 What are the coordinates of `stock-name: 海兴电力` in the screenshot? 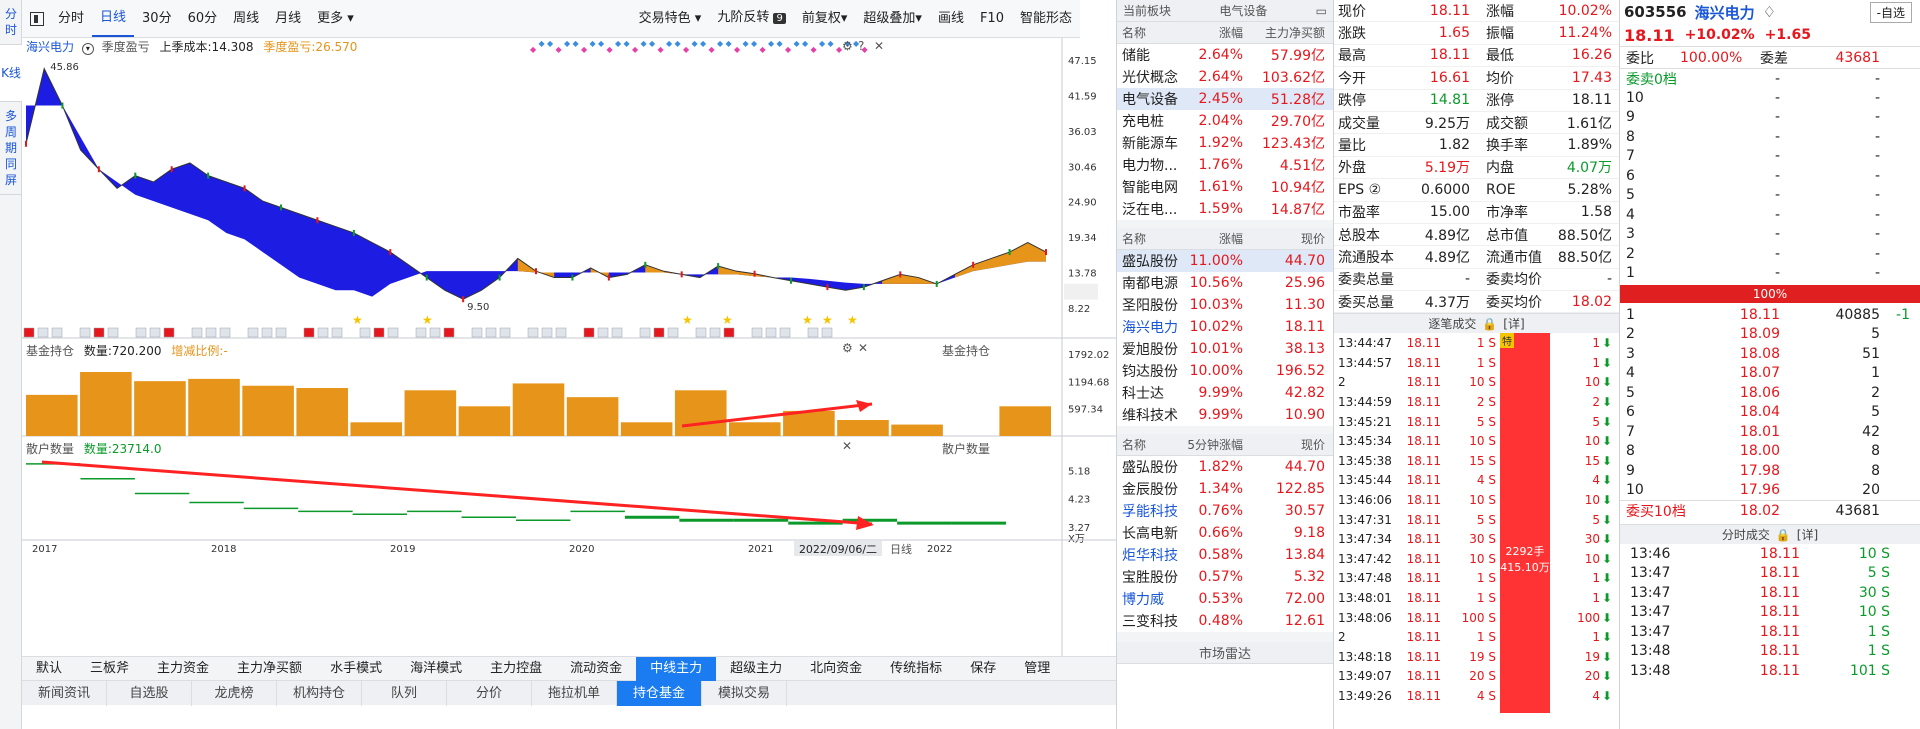 It's located at (1724, 12).